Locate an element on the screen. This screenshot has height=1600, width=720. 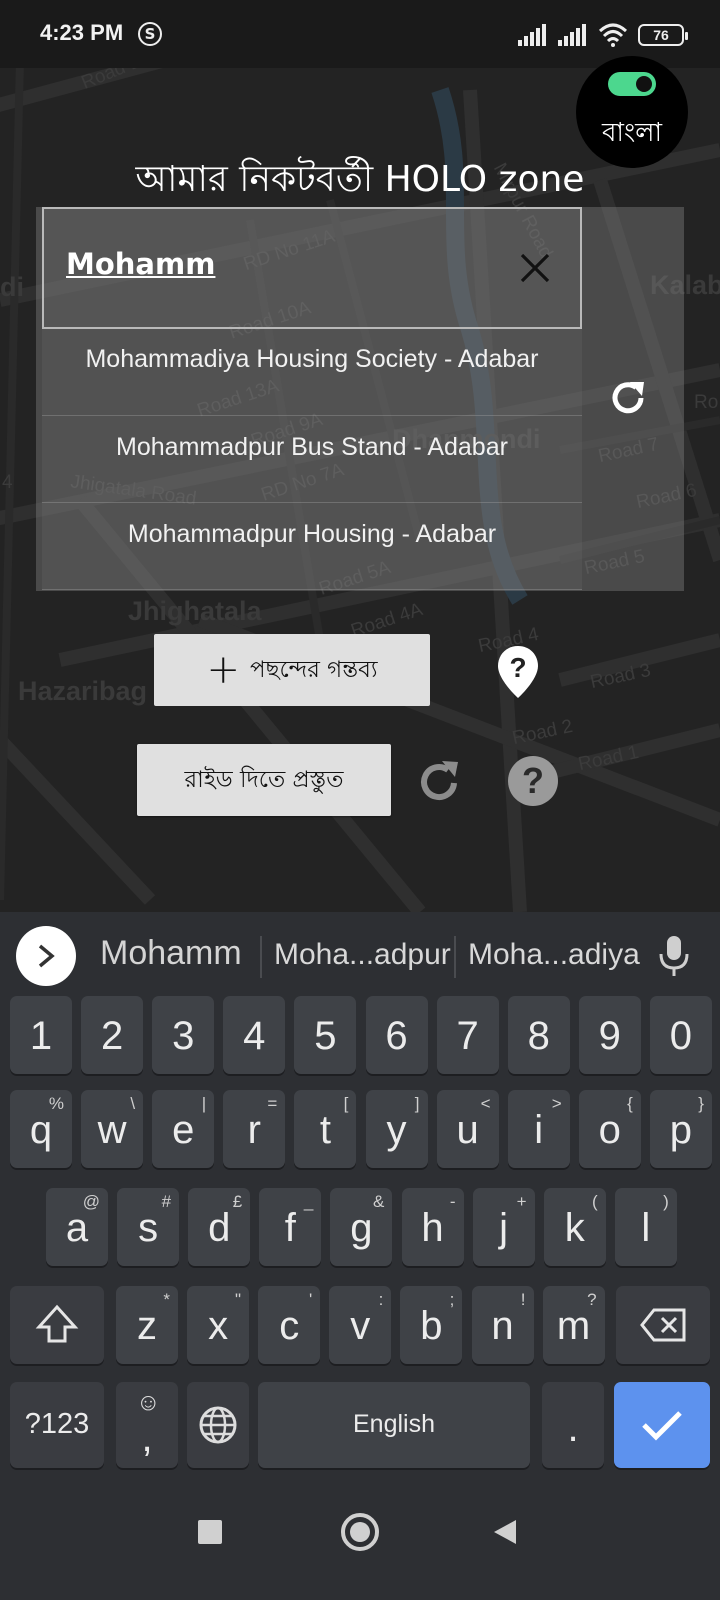
key-6: 6 is located at coordinates (396, 1035).